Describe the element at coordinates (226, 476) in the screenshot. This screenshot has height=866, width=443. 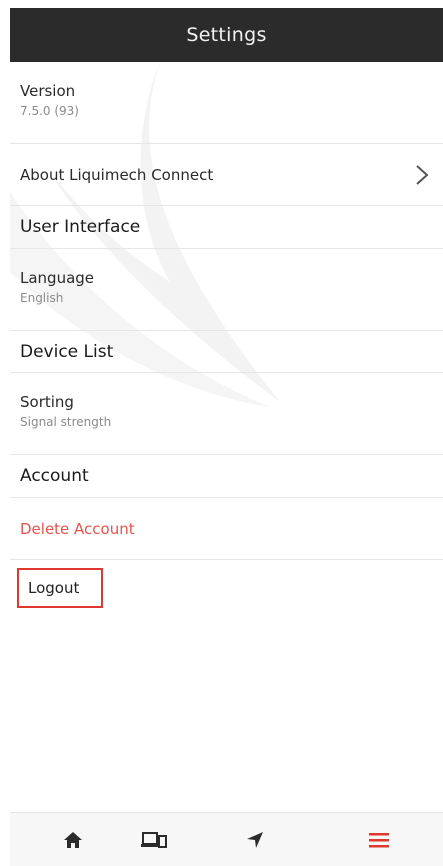
I see `section-account: Account` at that location.